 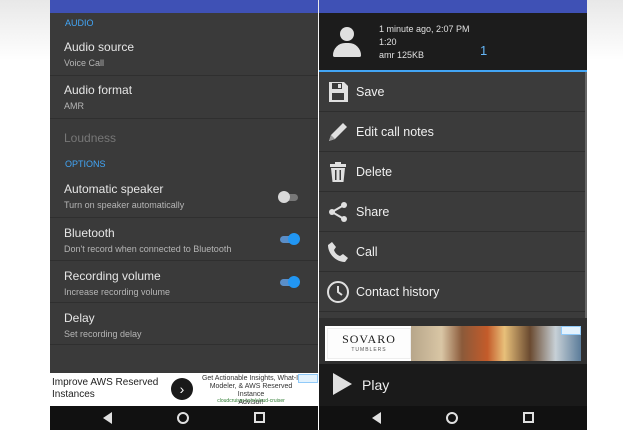 What do you see at coordinates (424, 42) in the screenshot?
I see `recording-meta: 1 minute ago, 2:07 PM 1:20 amr 125KB` at bounding box center [424, 42].